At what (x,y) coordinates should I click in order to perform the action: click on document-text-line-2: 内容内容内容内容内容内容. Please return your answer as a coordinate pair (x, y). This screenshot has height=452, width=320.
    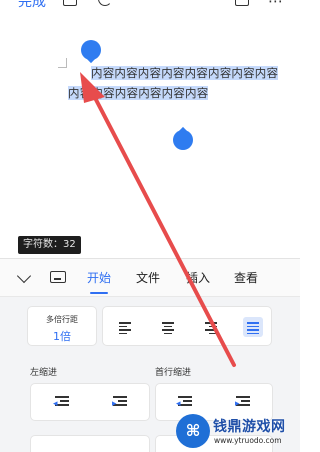
    Looking at the image, I should click on (138, 93).